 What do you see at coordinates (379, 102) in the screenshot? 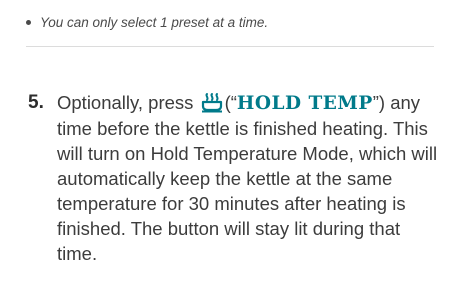
I see `close-quote-paren: ”)` at bounding box center [379, 102].